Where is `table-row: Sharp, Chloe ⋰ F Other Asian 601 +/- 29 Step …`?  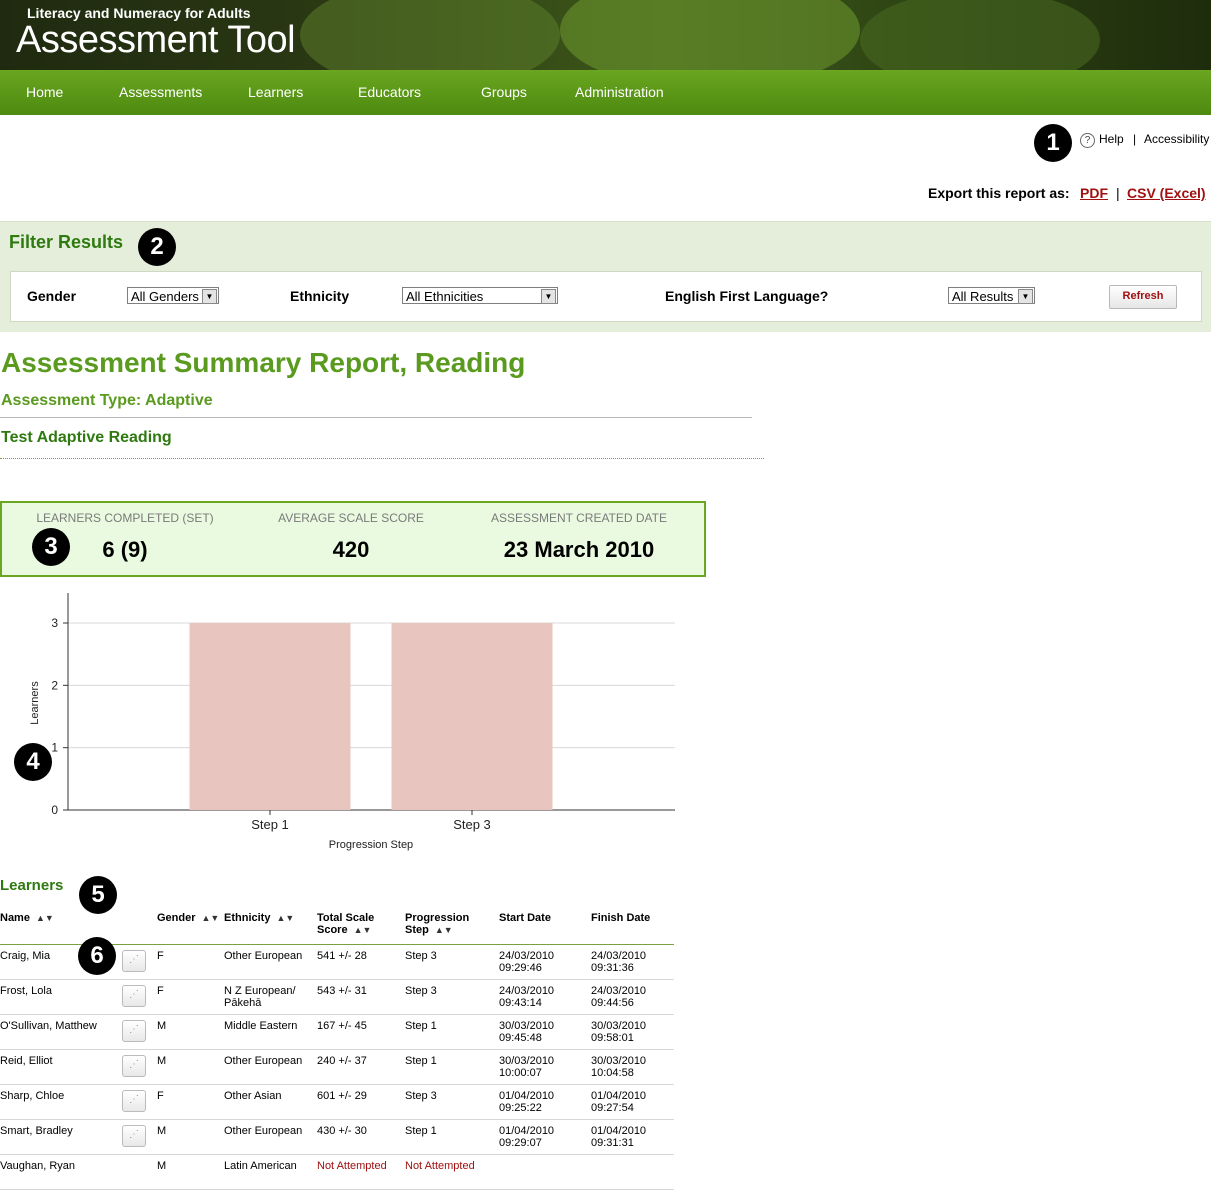
table-row: Sharp, Chloe ⋰ F Other Asian 601 +/- 29 Step … is located at coordinates (337, 1102).